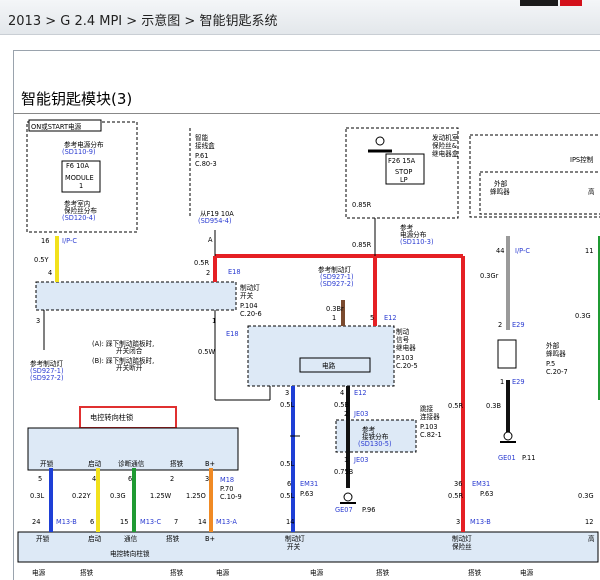 The height and width of the screenshot is (580, 600). Describe the element at coordinates (500, 325) in the screenshot. I see `label-pin2e29: 2` at that location.